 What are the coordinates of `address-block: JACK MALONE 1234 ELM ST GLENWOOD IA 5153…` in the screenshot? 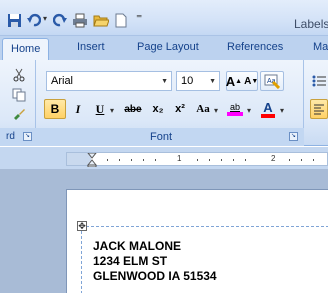 It's located at (155, 261).